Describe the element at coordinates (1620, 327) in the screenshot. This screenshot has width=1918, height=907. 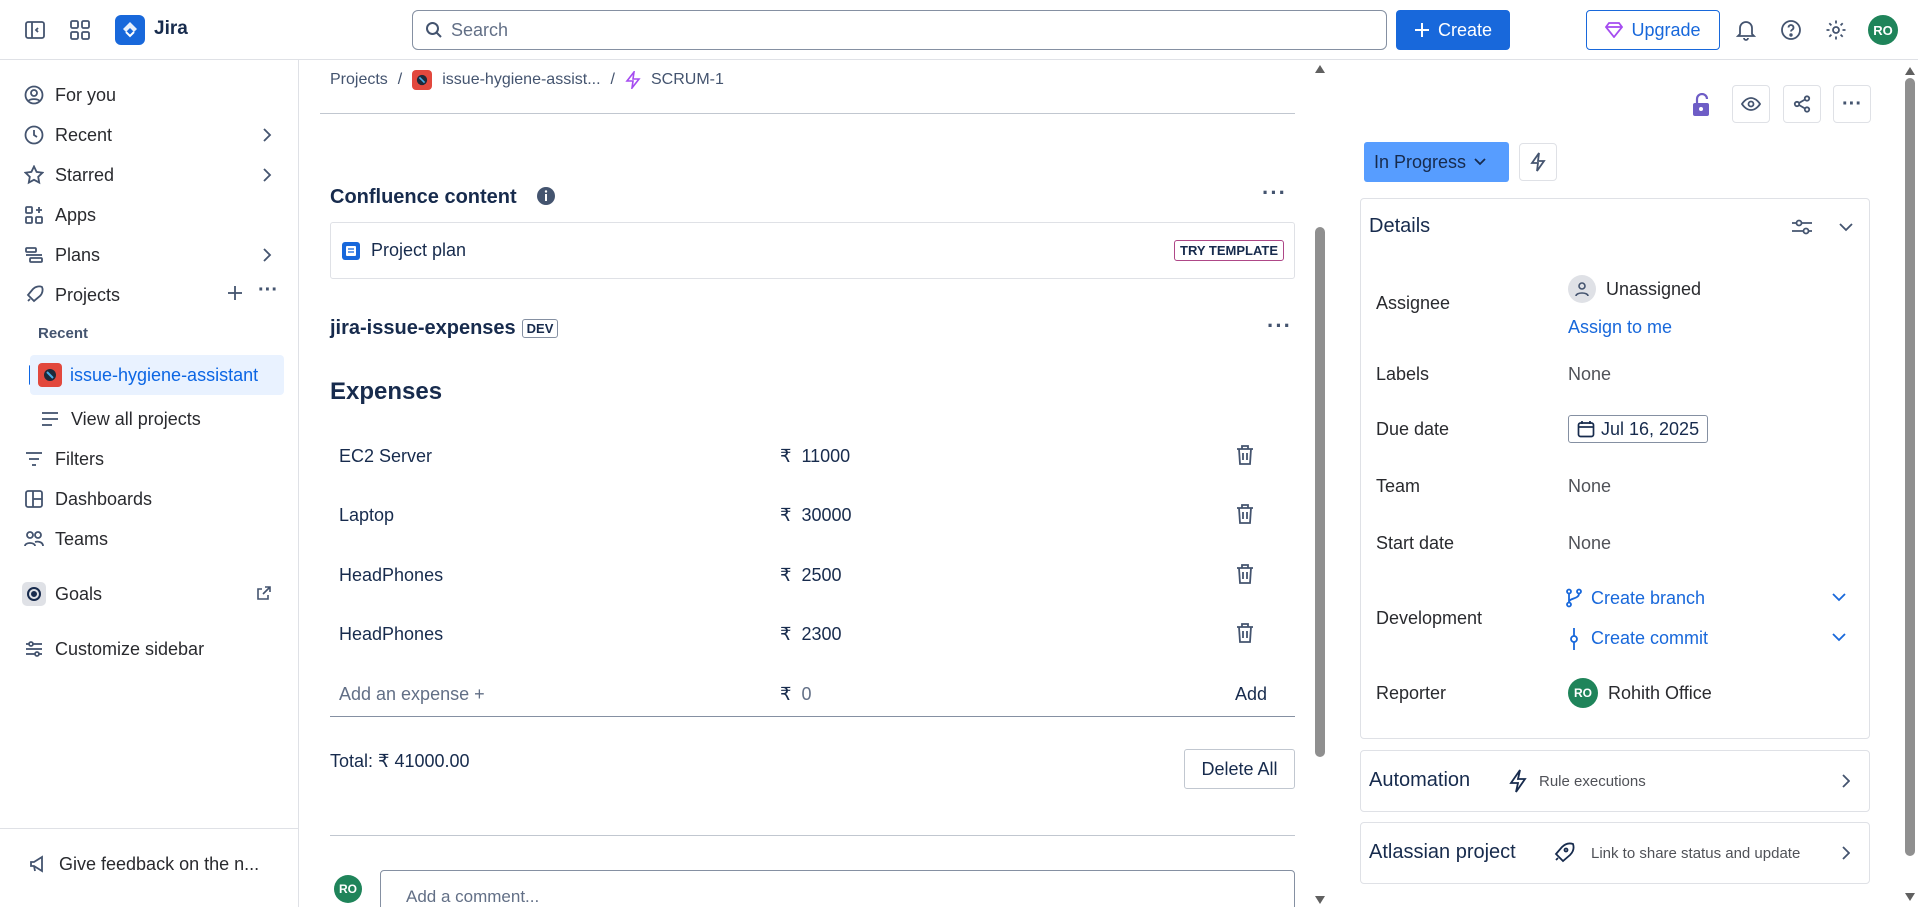
I see `assign-to-me-link: Assign to me` at that location.